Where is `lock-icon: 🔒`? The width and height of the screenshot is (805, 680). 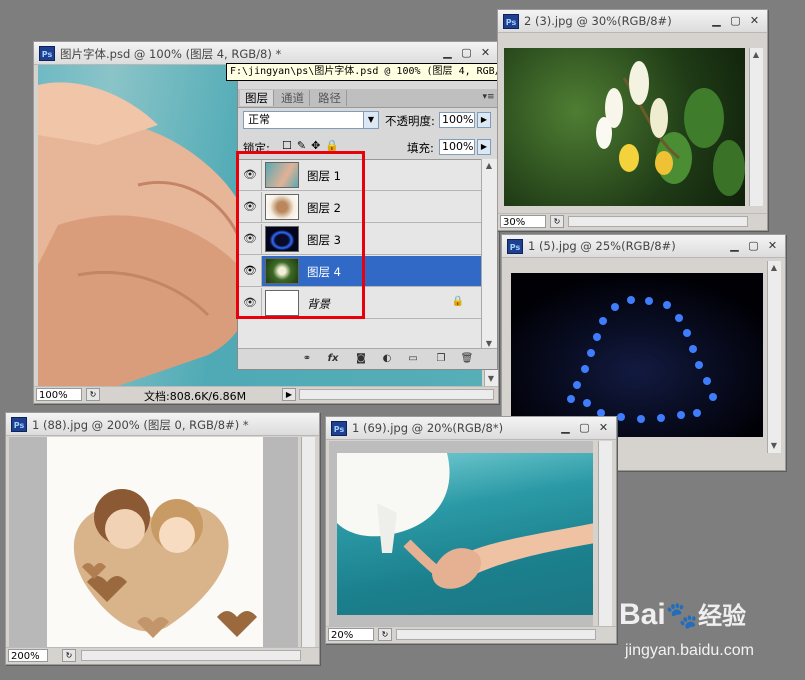 lock-icon: 🔒 is located at coordinates (457, 301).